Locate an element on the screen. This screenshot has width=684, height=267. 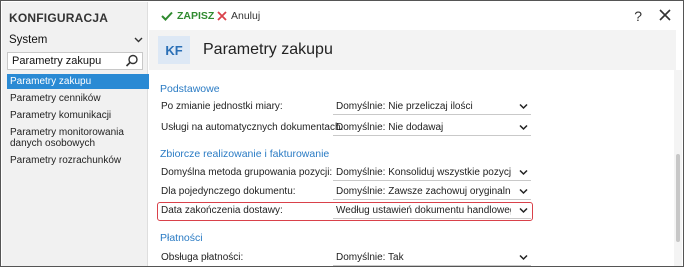
setting-value: Domyślnie: Nie przeliczaj ilości is located at coordinates (404, 106).